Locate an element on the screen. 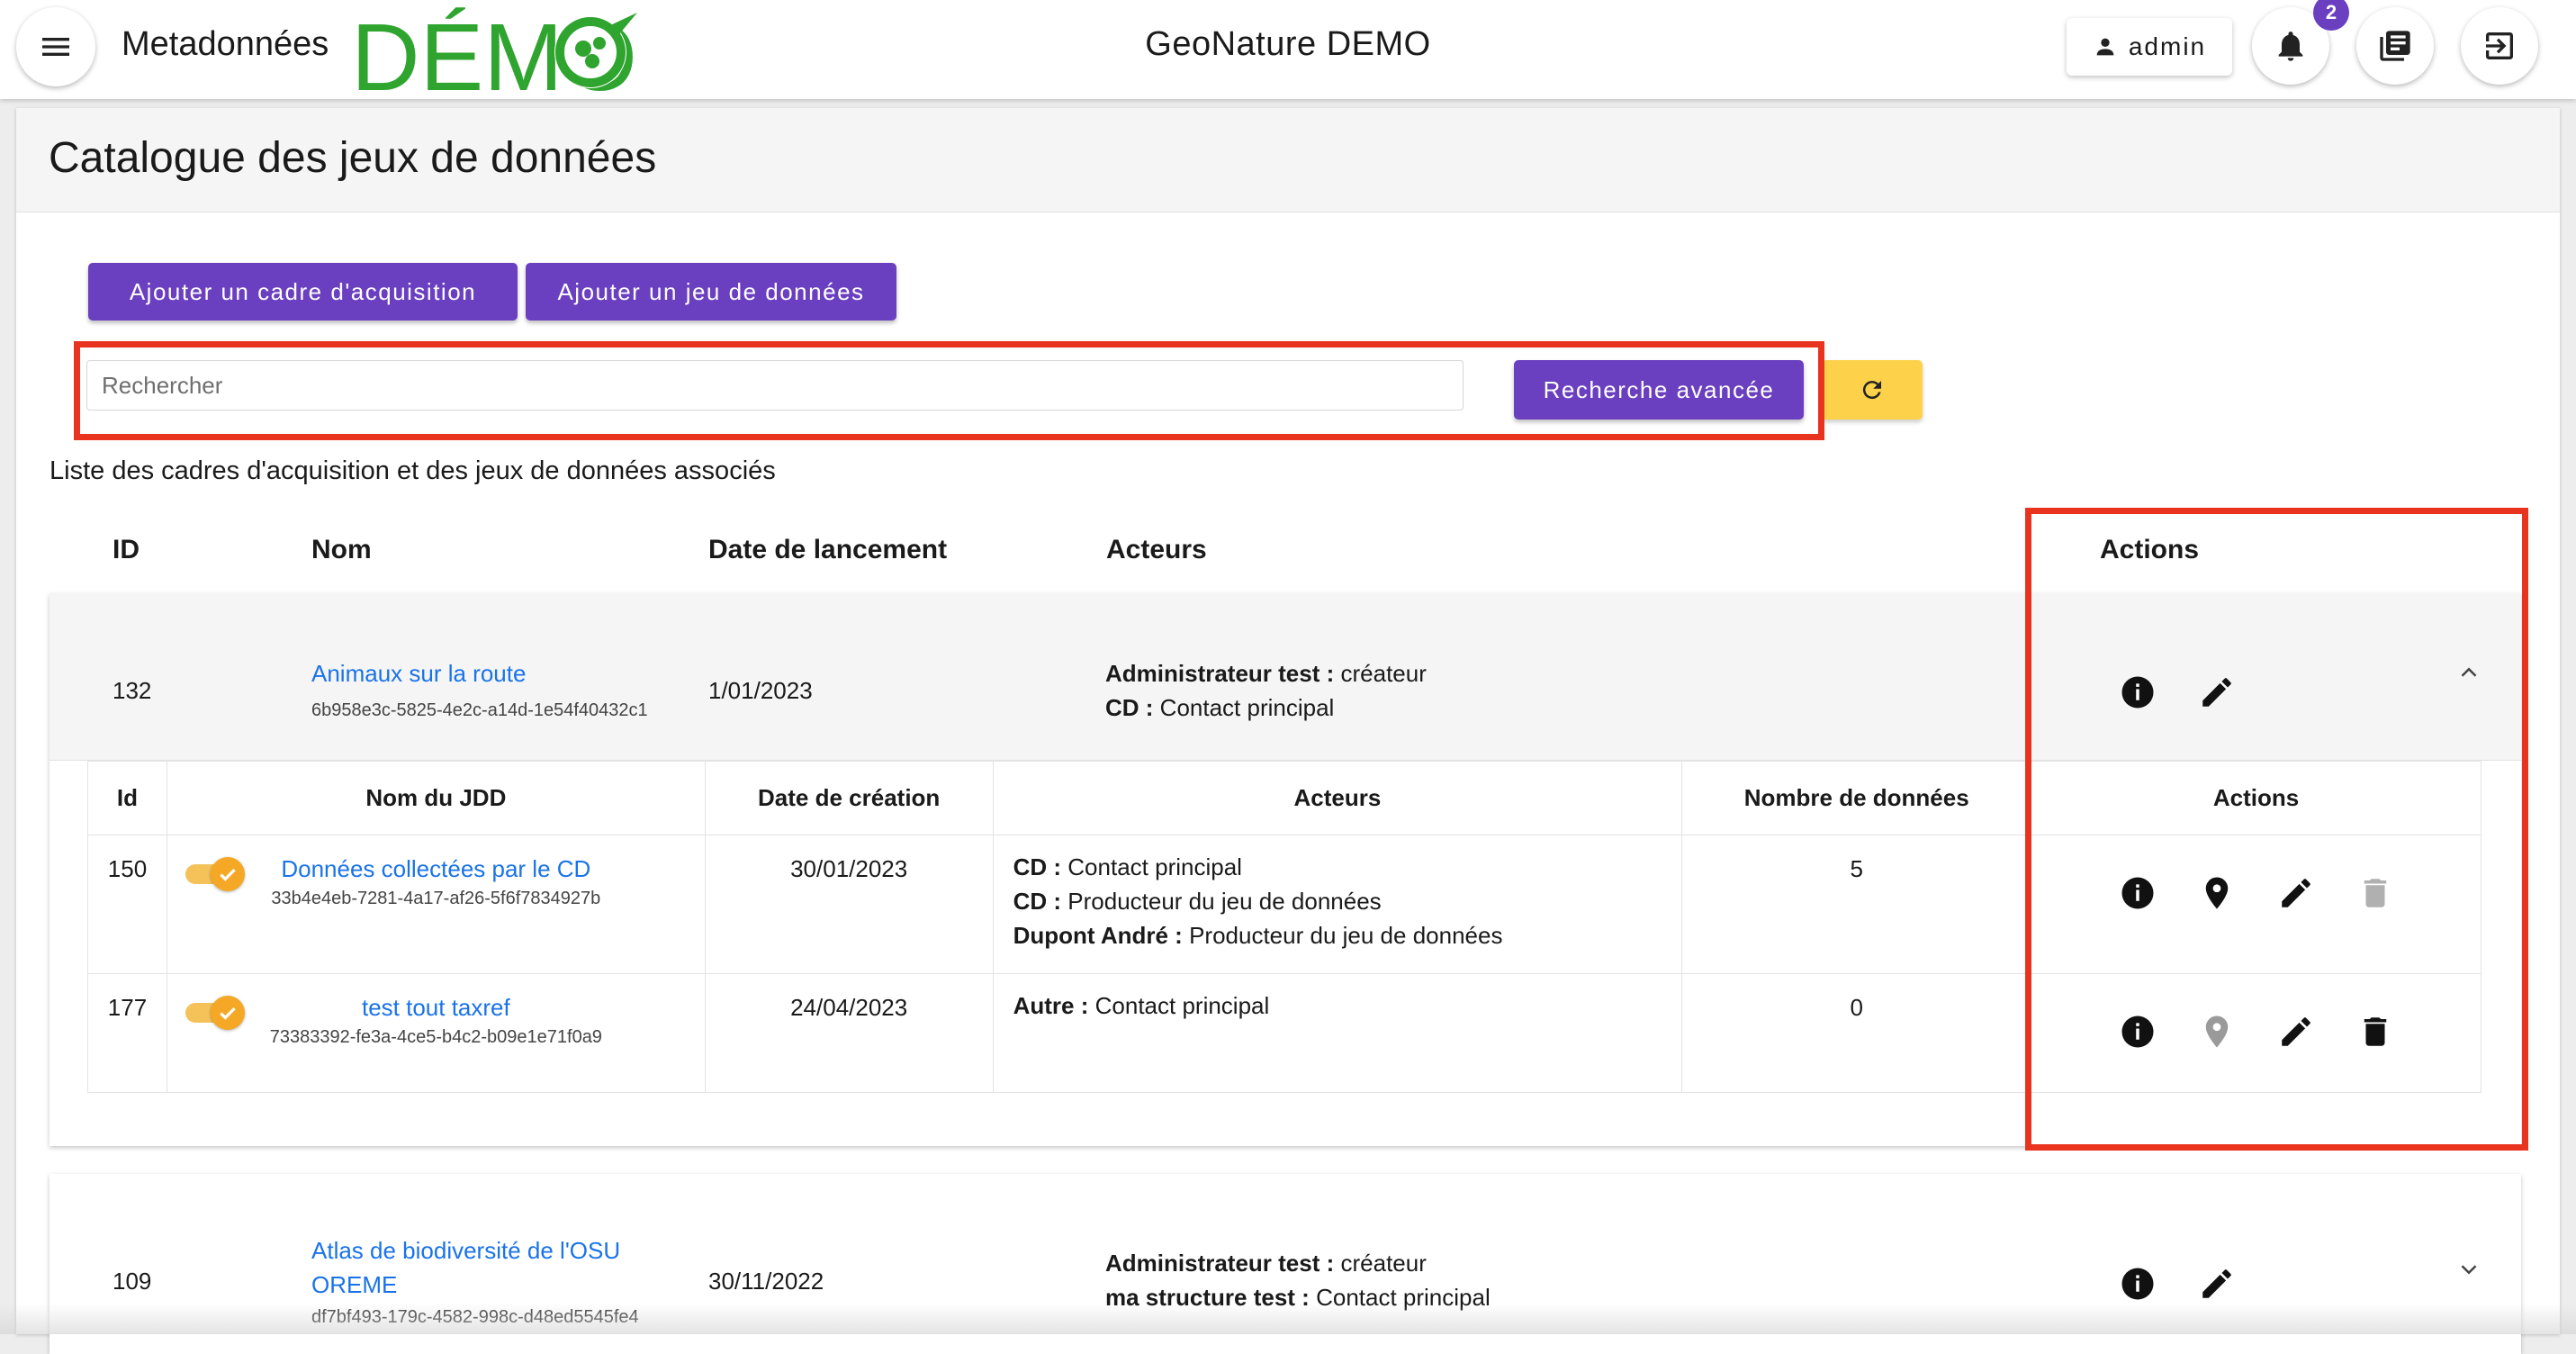 The height and width of the screenshot is (1354, 2576). search-input is located at coordinates (775, 385).